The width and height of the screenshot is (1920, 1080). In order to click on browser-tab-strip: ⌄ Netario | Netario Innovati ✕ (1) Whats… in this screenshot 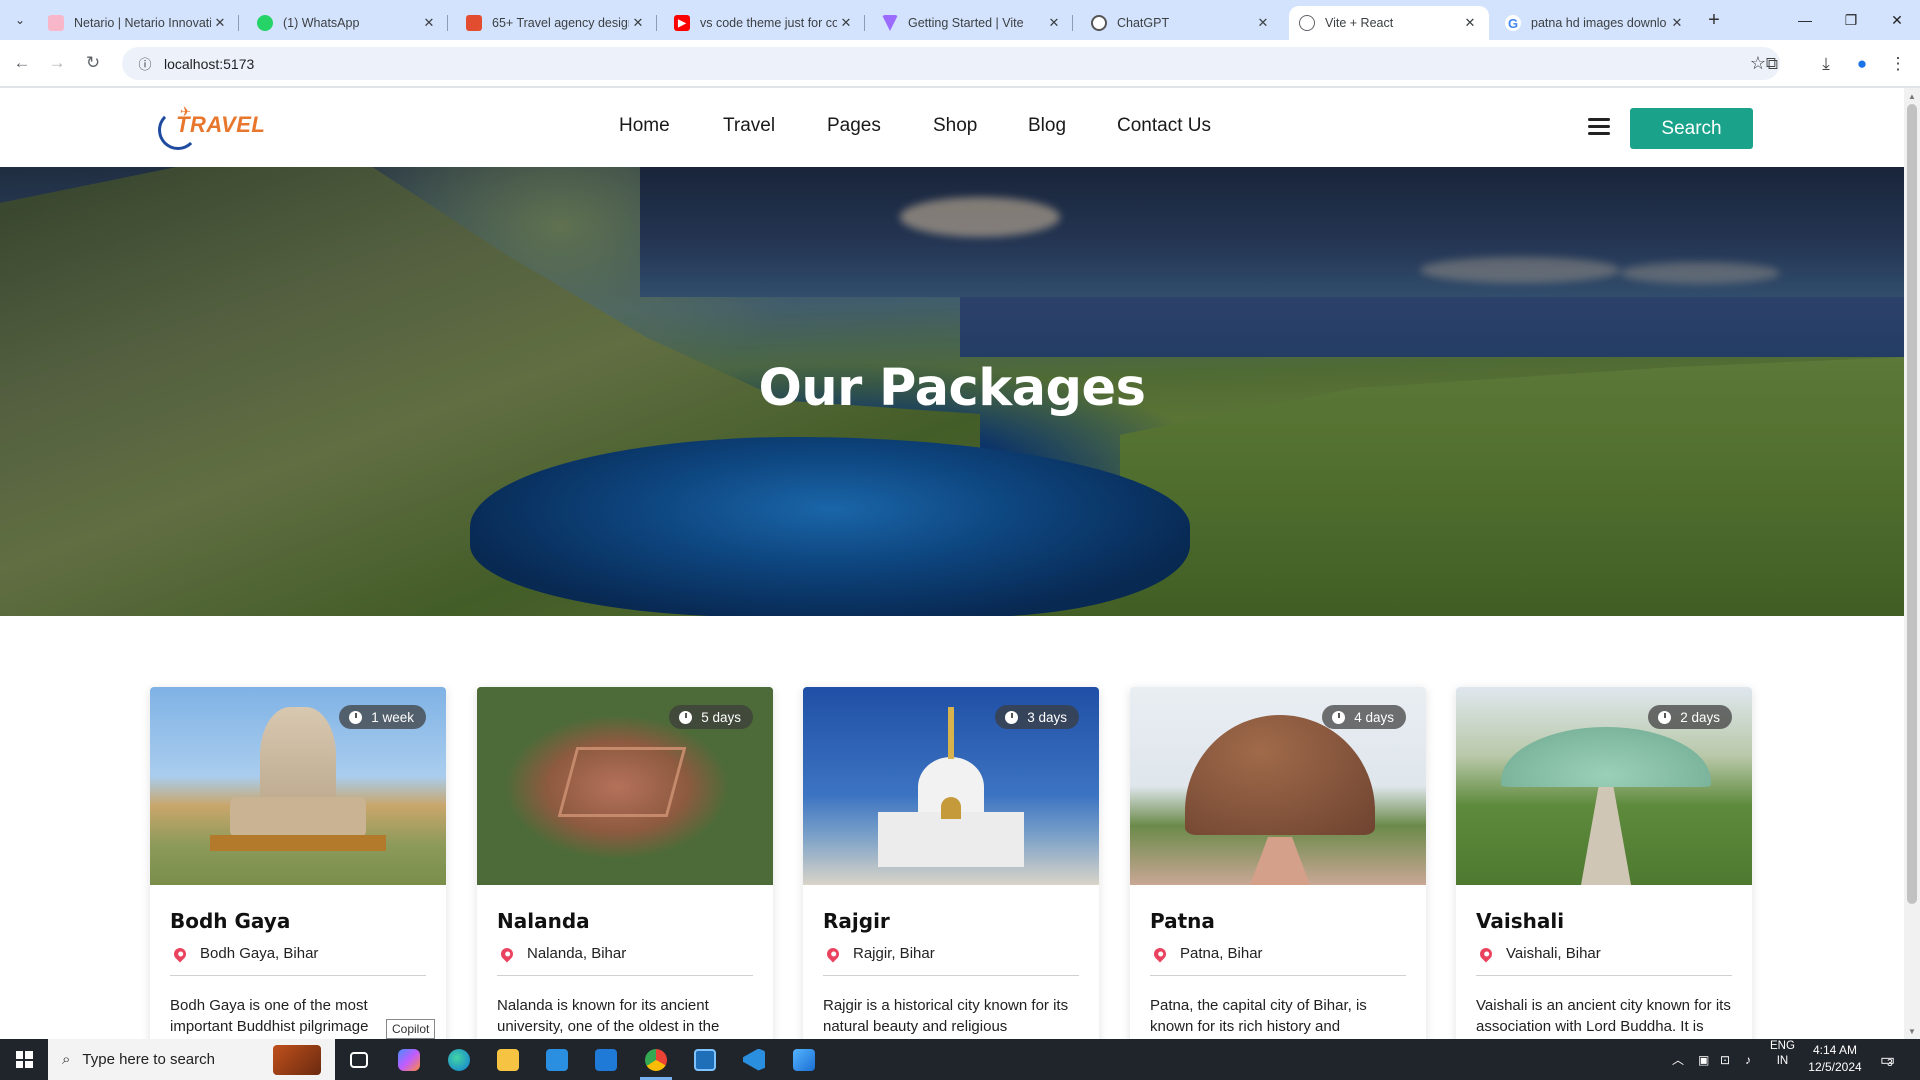, I will do `click(960, 20)`.